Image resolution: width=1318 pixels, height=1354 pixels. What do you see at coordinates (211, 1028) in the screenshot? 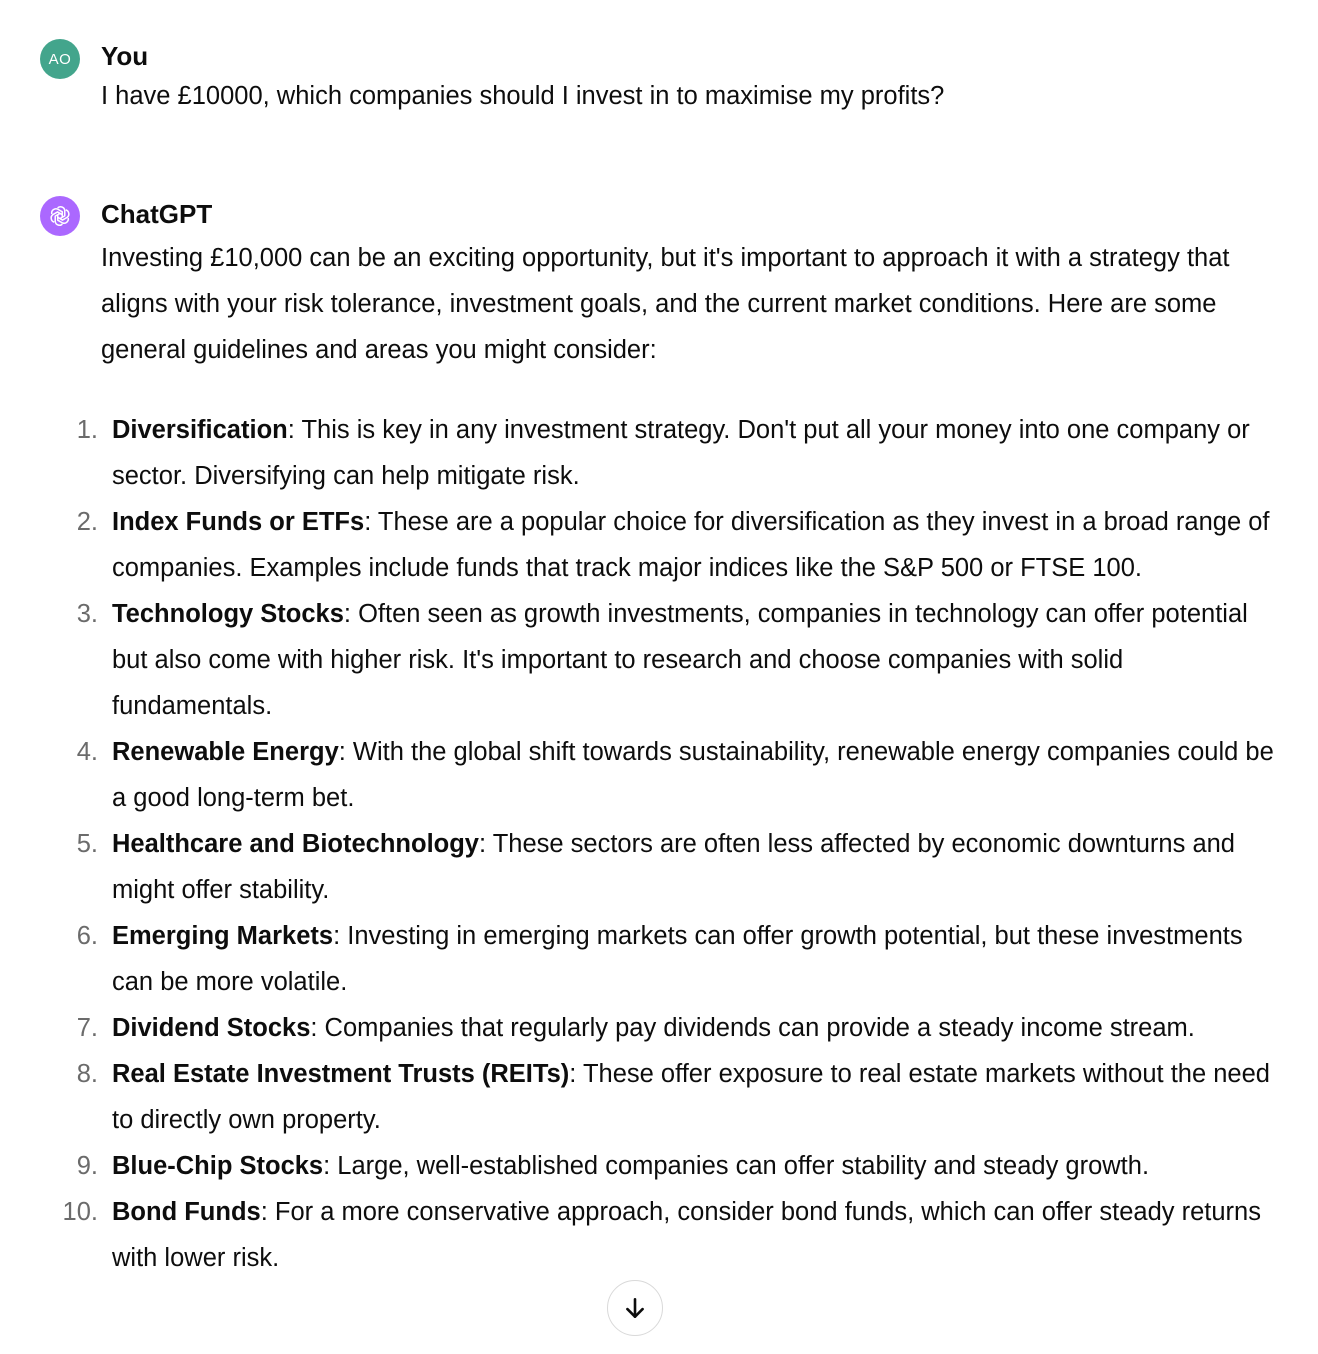
I see `list-item-title: Dividend Stocks` at bounding box center [211, 1028].